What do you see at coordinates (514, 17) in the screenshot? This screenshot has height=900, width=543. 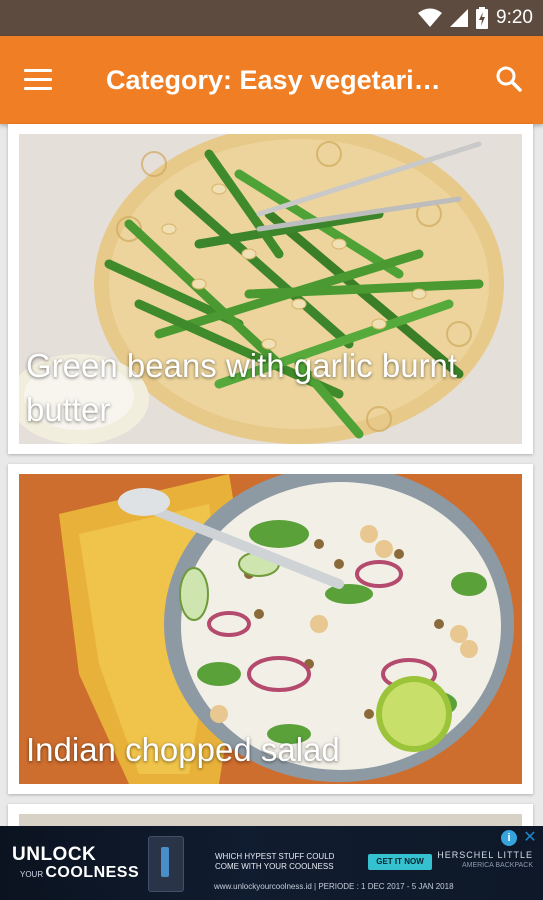 I see `clock: 9:20` at bounding box center [514, 17].